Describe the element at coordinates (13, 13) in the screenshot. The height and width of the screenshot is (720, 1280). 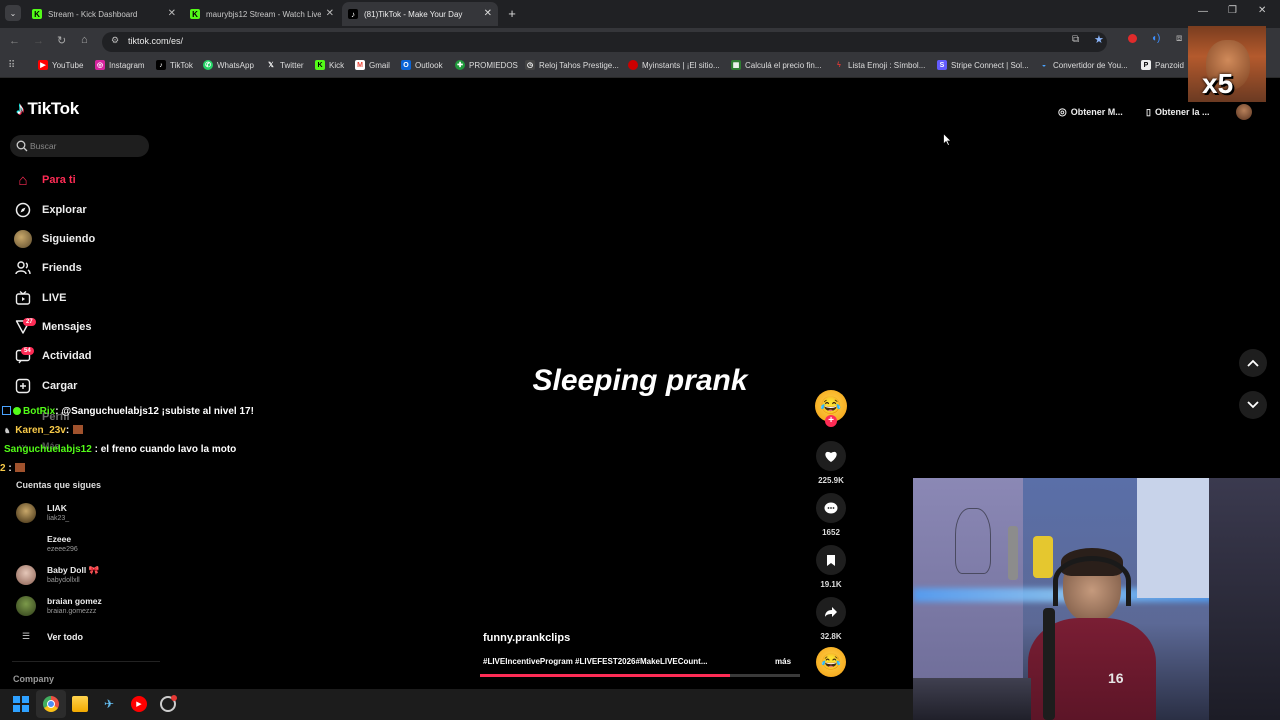
I see `tab-search-button: ⌄` at that location.